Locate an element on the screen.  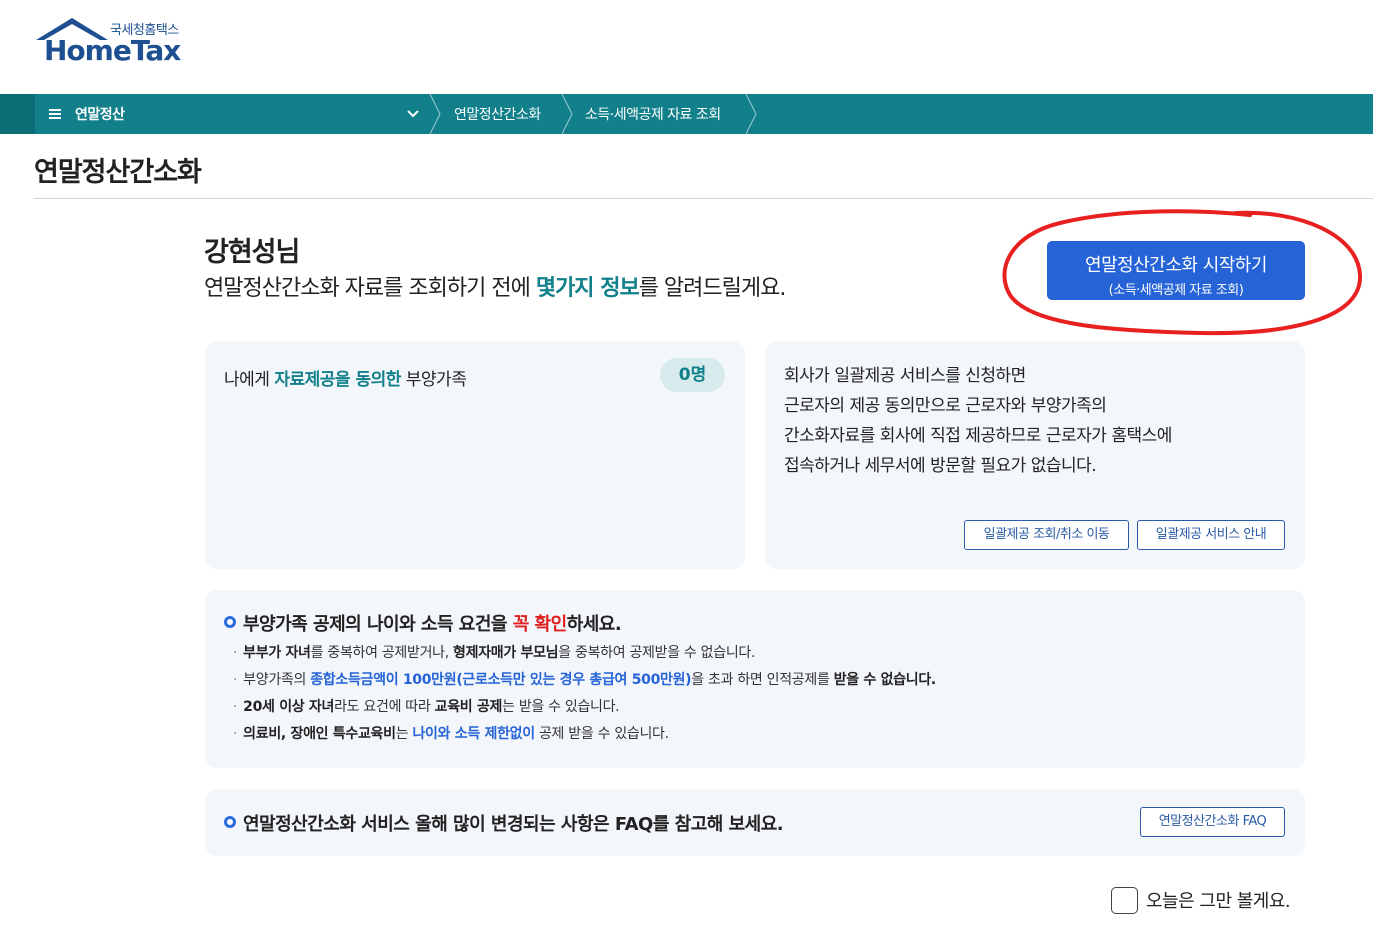
emphasis-text: 20세 이상 자녀 is located at coordinates (289, 707).